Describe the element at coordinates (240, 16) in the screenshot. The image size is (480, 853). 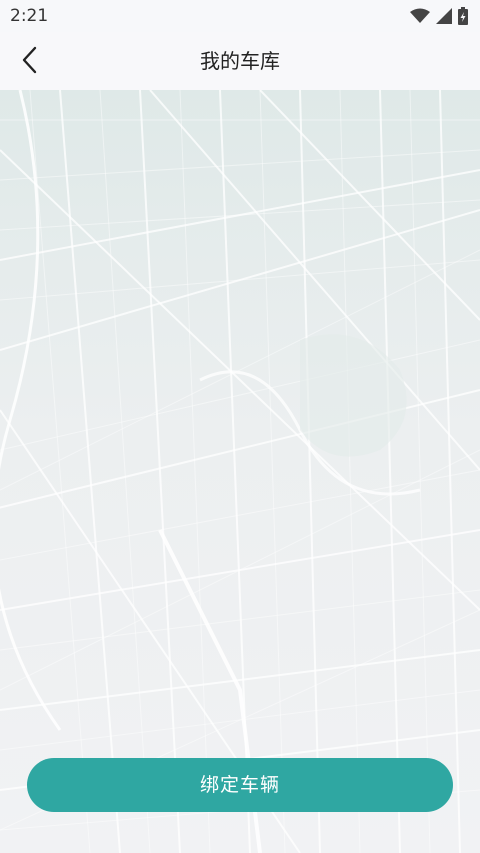
I see `status-bar: 2:21` at that location.